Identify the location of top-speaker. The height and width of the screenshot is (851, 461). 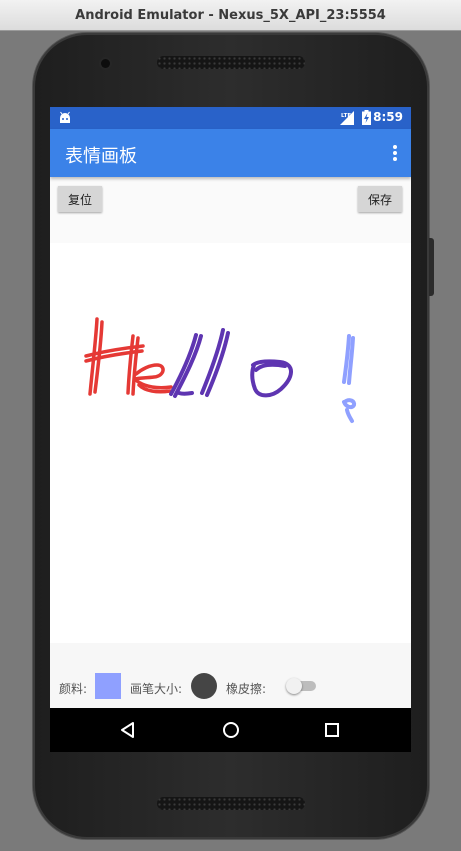
(231, 62).